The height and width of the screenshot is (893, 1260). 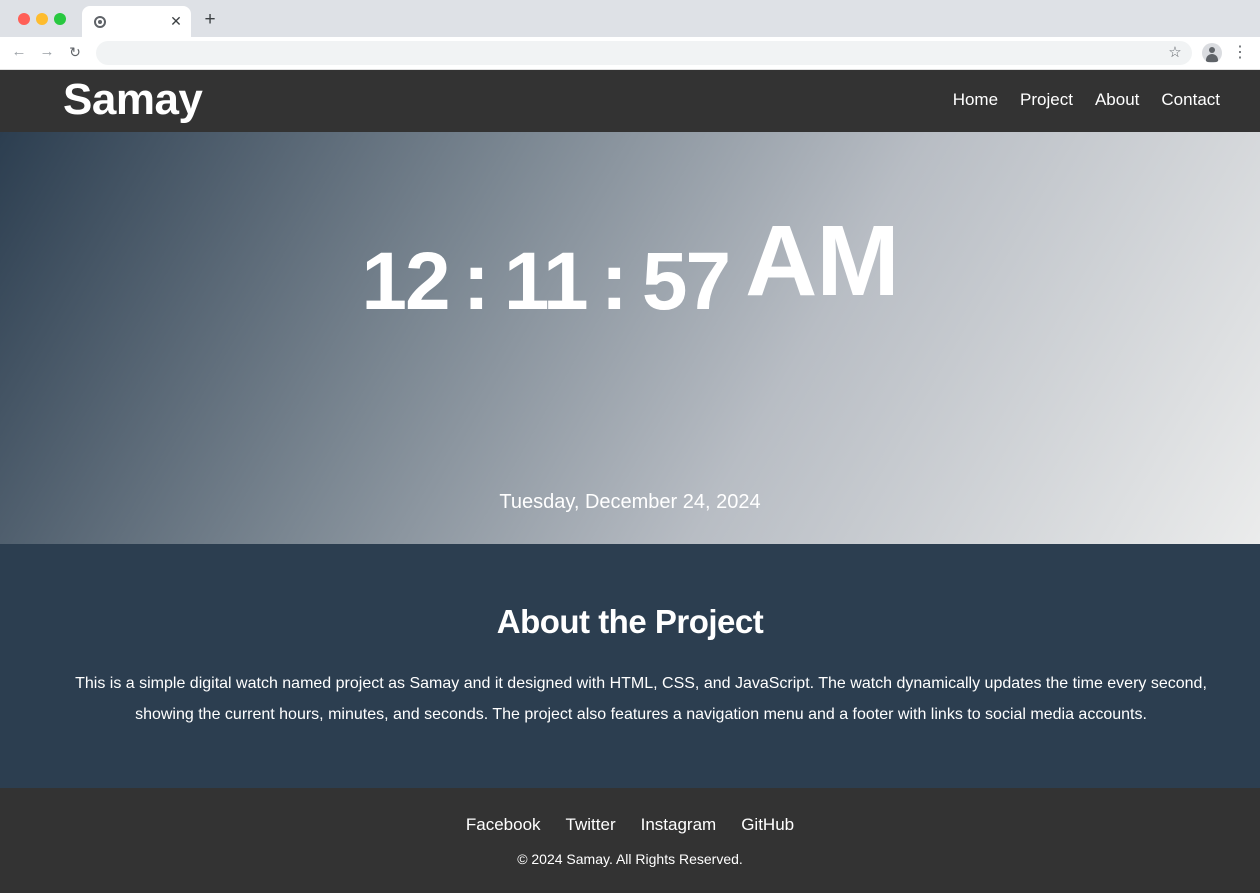 I want to click on window-minimize-dot, so click(x=42, y=19).